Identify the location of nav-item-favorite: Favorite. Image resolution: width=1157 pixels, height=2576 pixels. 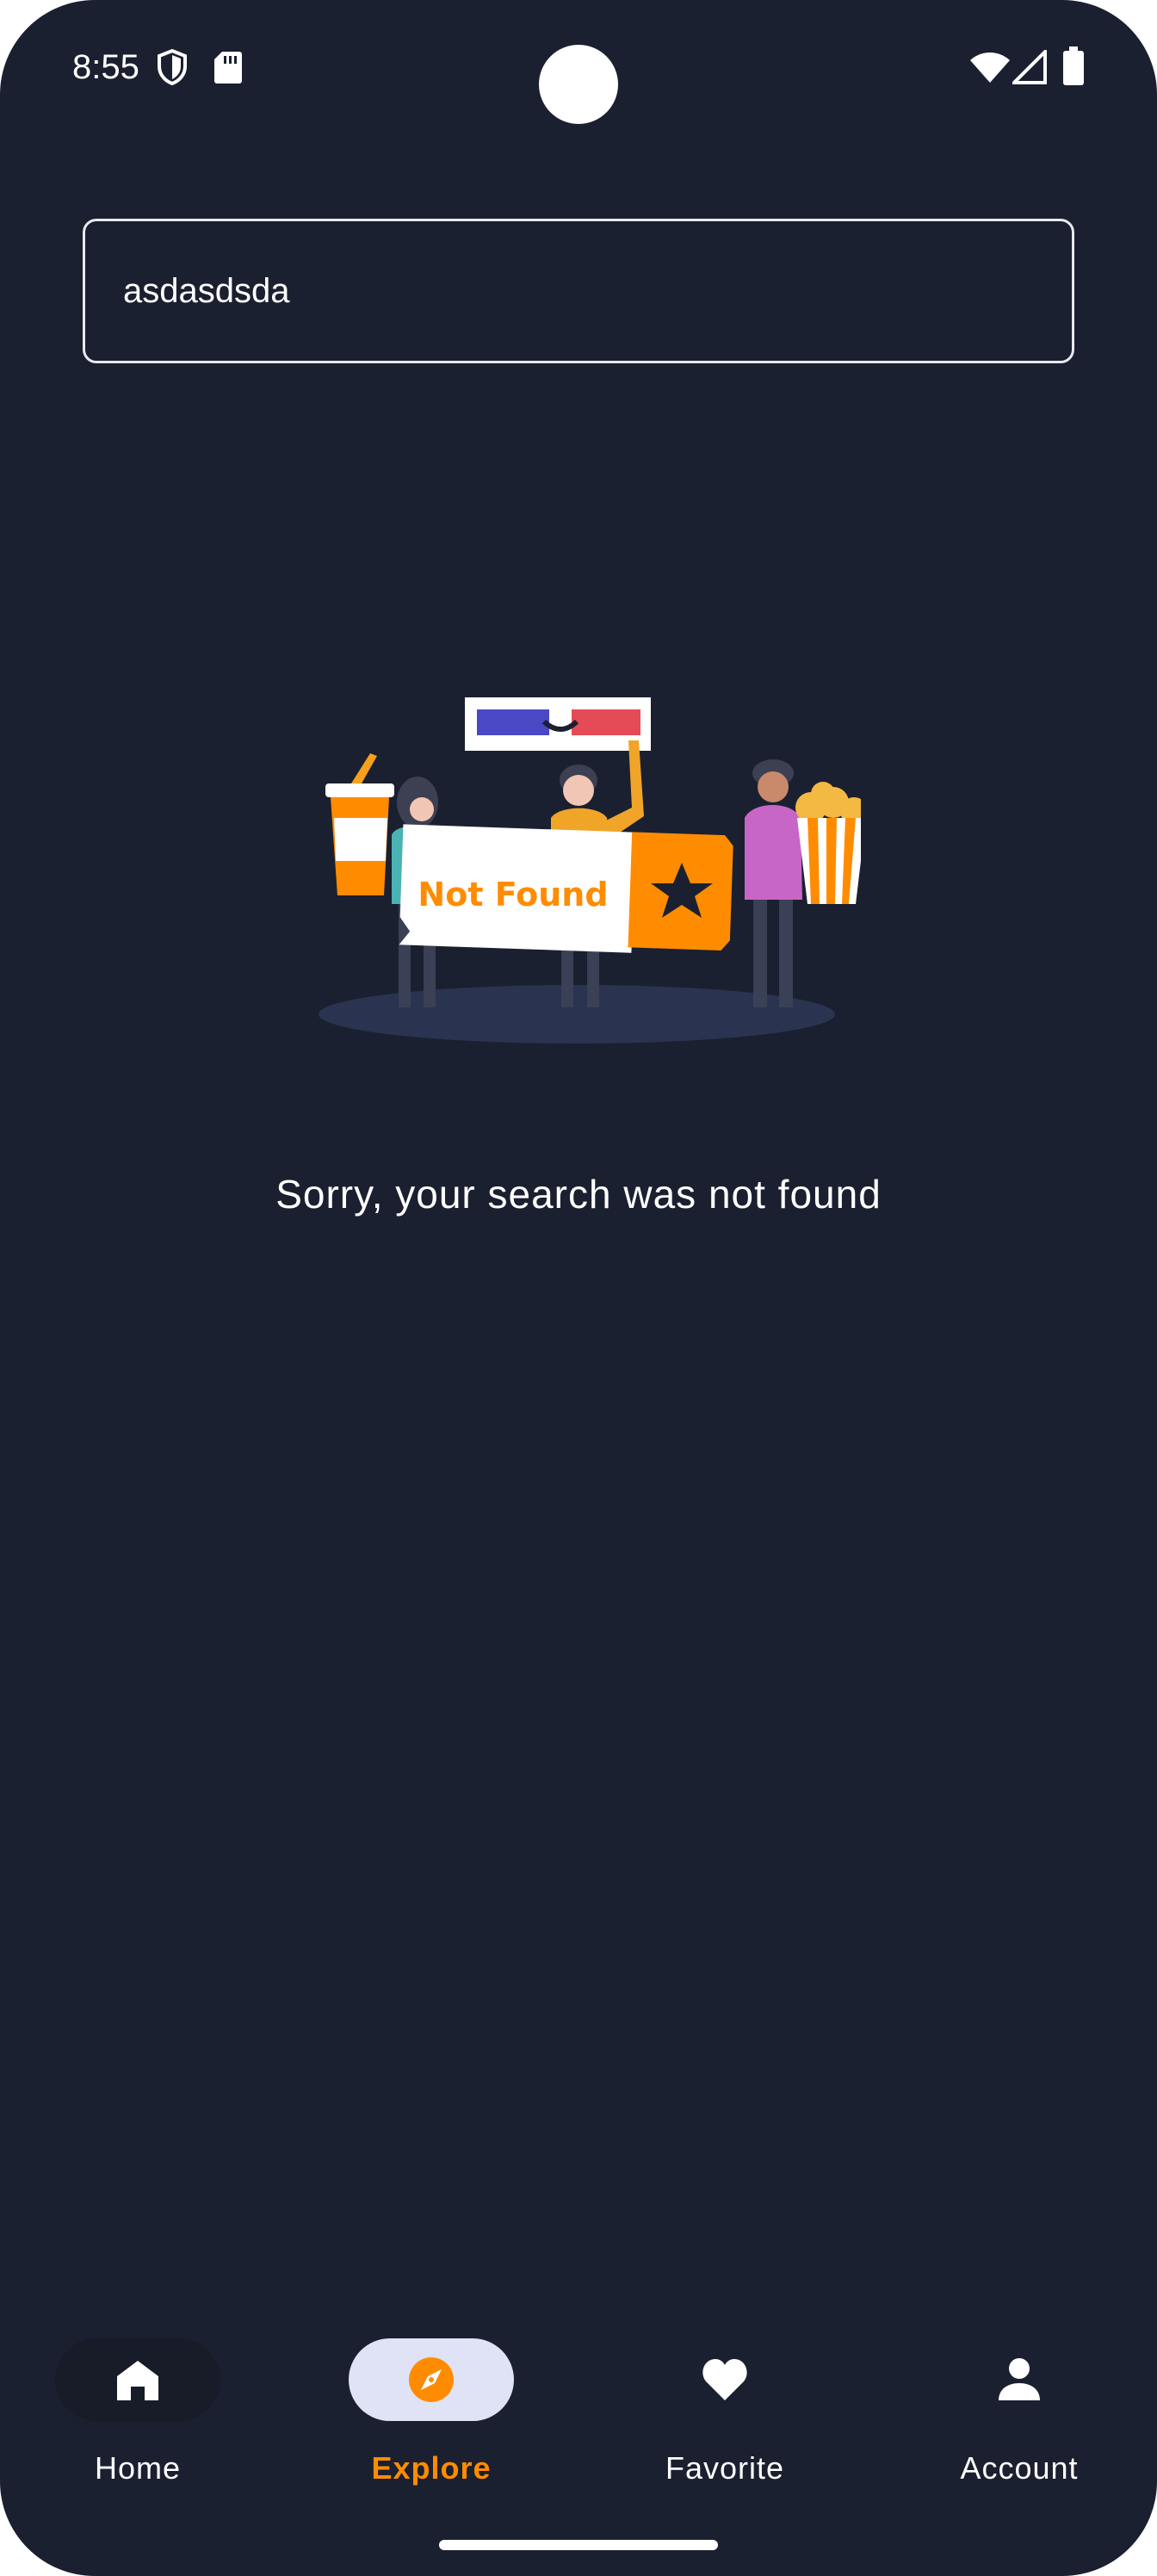
(724, 2411).